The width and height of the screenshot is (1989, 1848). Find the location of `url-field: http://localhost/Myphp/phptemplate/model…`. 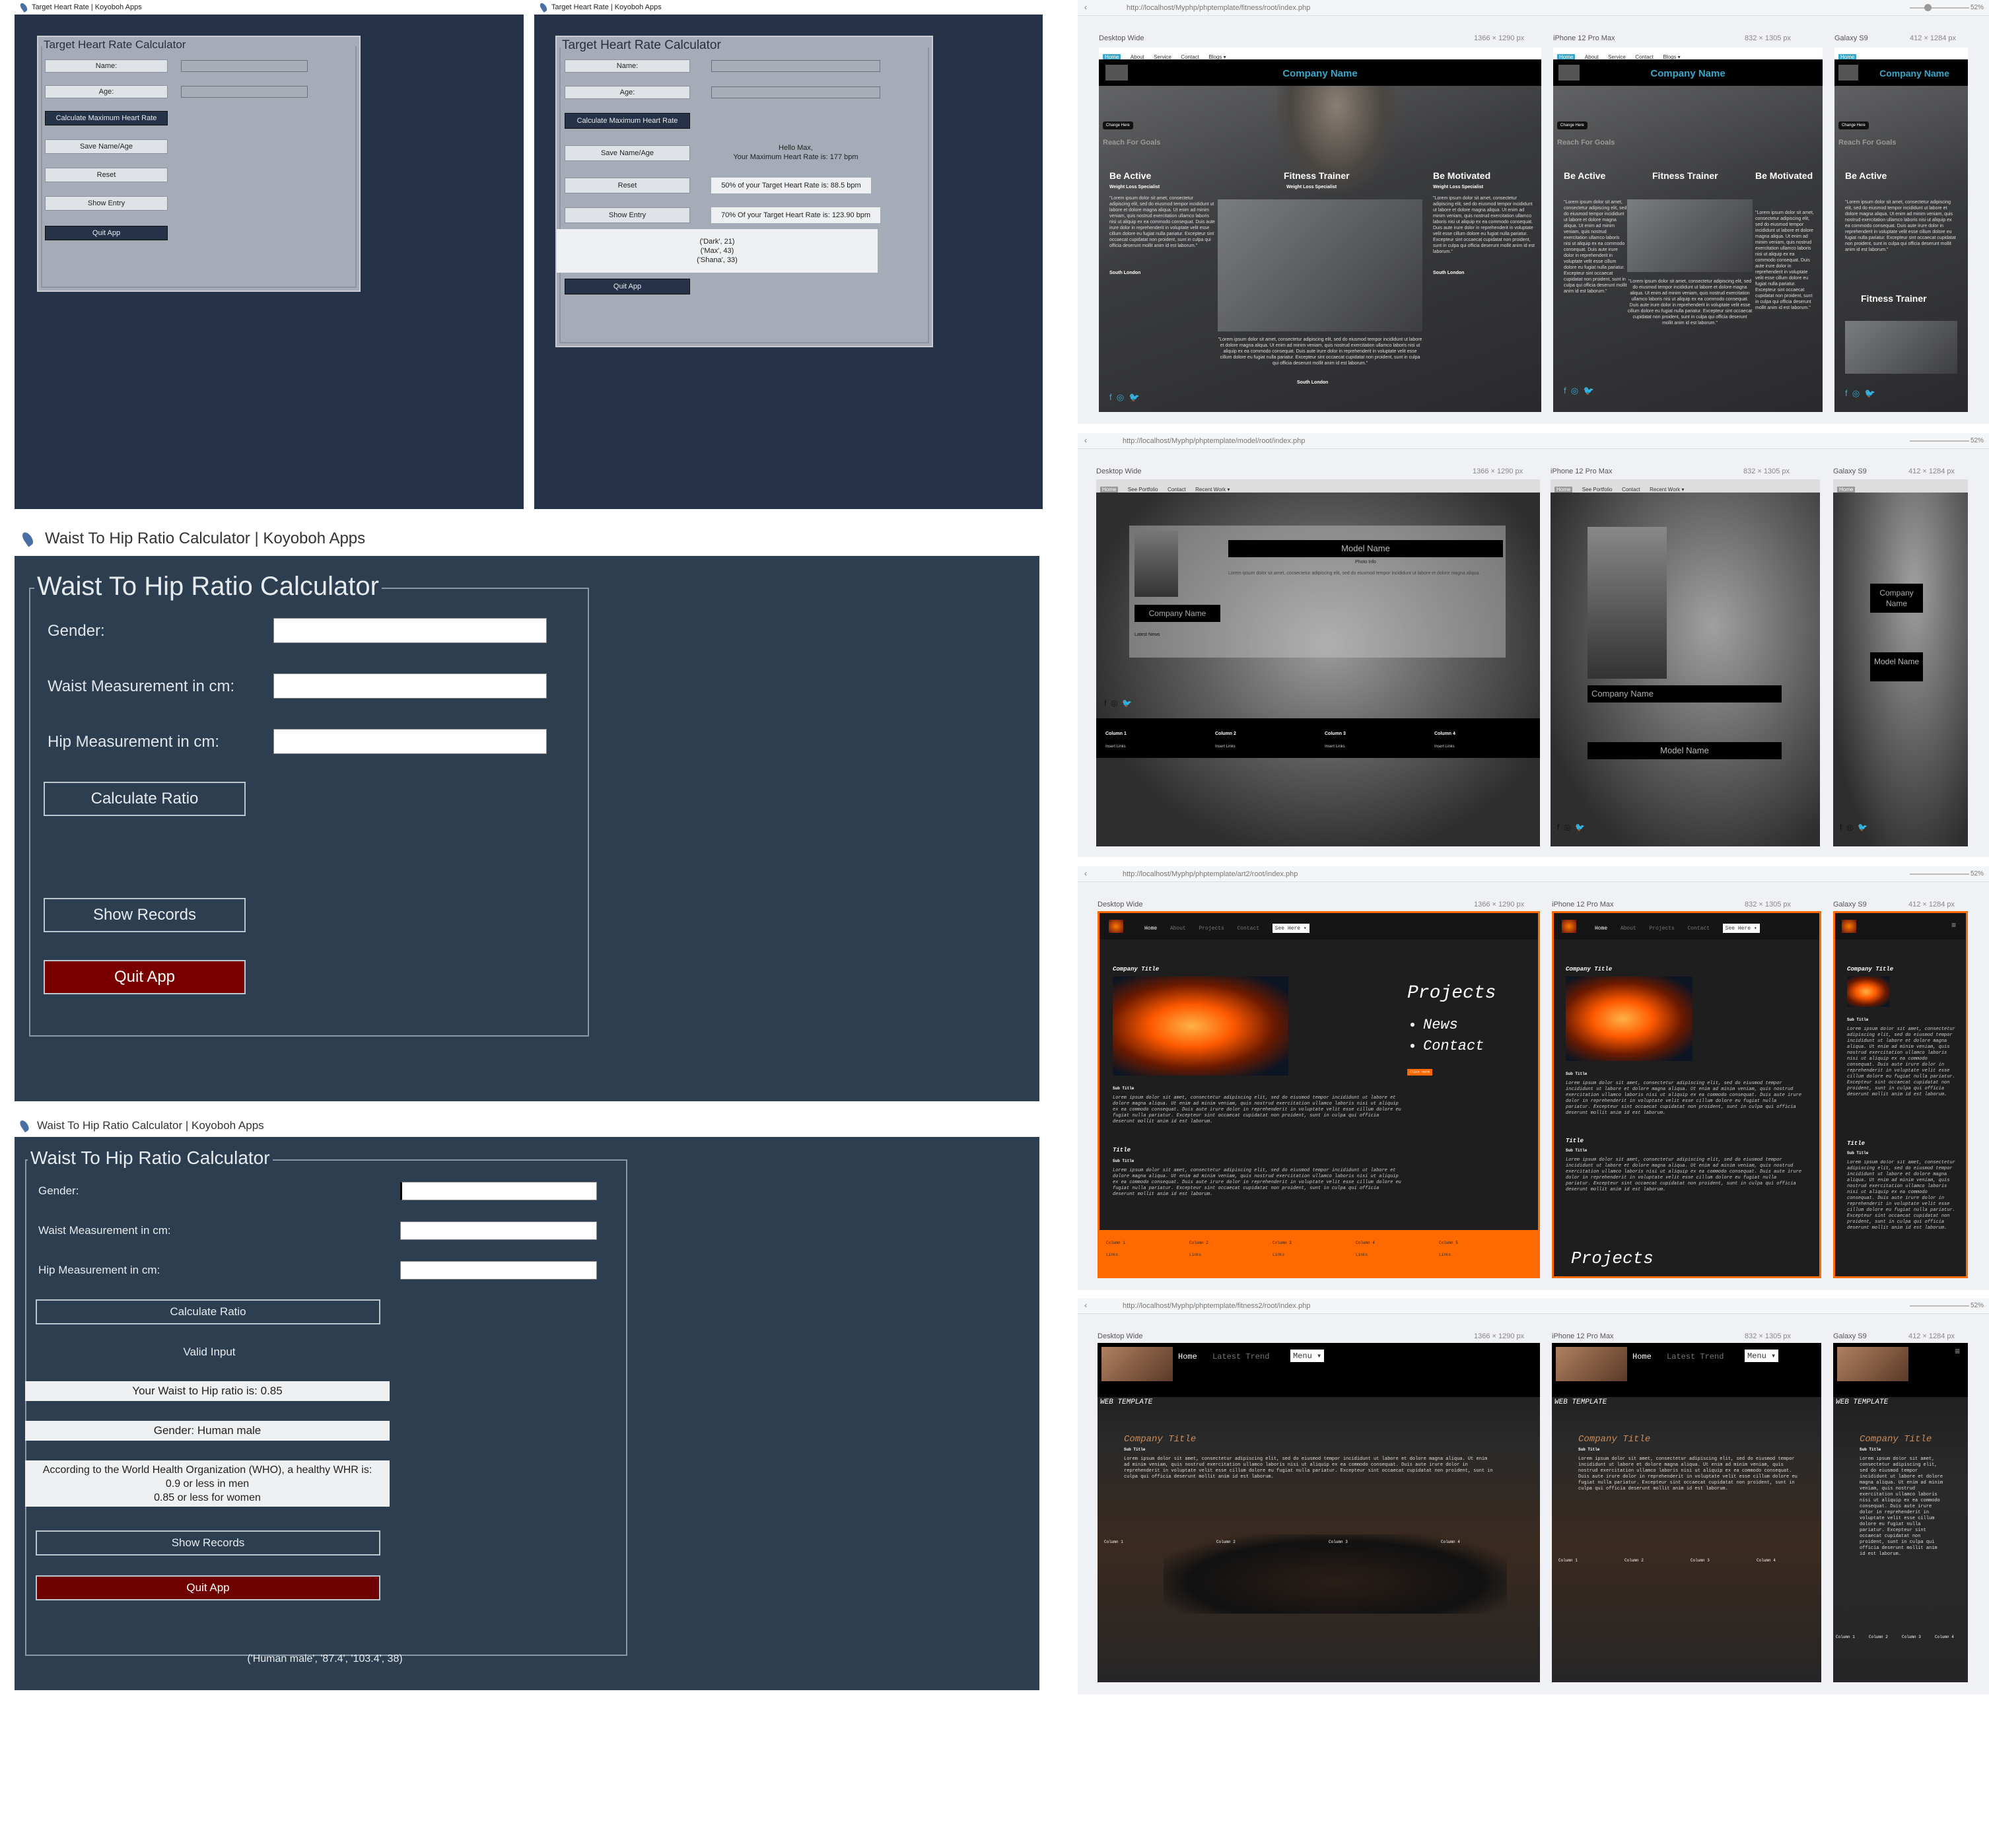

url-field: http://localhost/Myphp/phptemplate/model… is located at coordinates (1214, 441).